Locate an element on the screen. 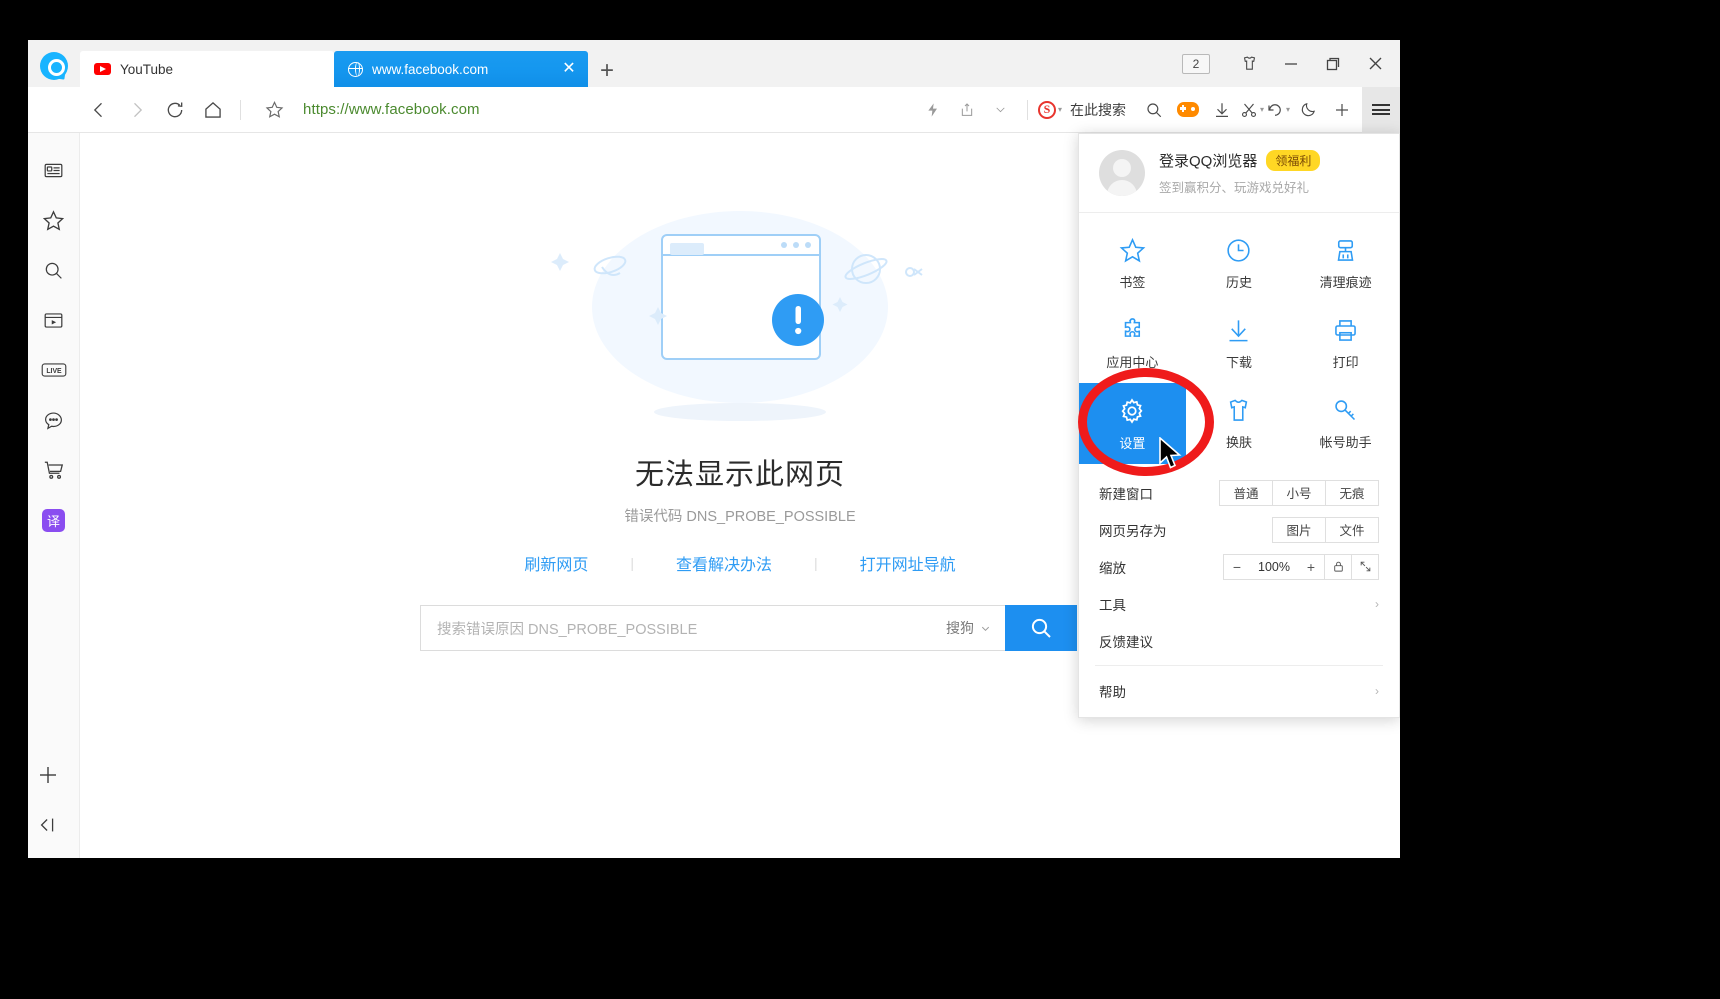 This screenshot has height=999, width=1720. search-engine-dropdown: 搜狗 is located at coordinates (968, 628).